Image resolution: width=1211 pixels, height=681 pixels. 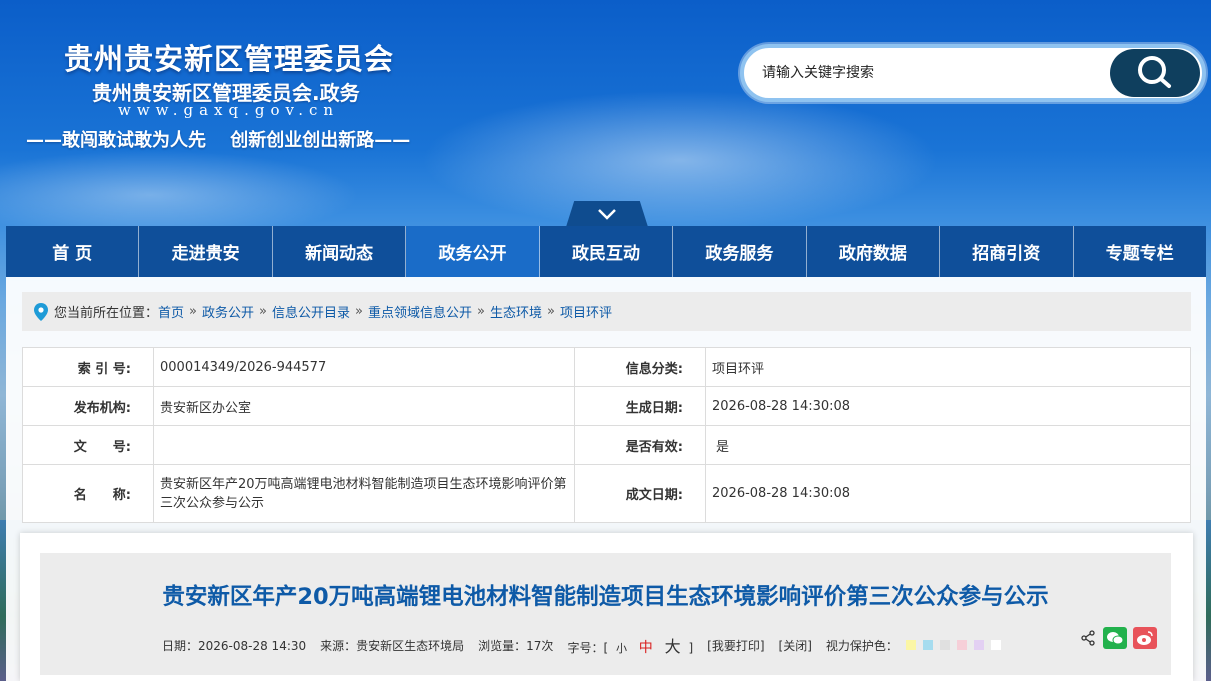 I want to click on breadcrumb-item-key-areas: 重点领域信息公开, so click(x=420, y=311).